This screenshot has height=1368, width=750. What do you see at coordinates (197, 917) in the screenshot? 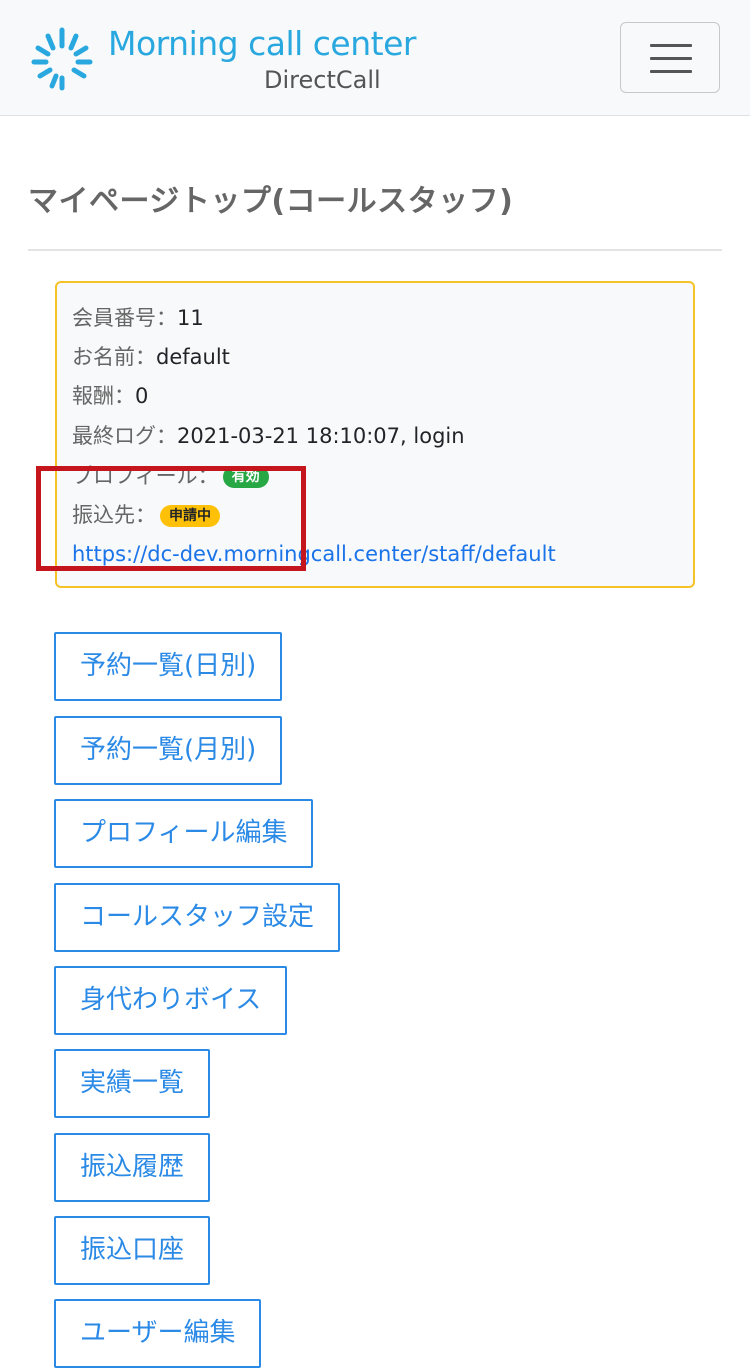
I see `call-staff-settings-button: コールスタッフ設定` at bounding box center [197, 917].